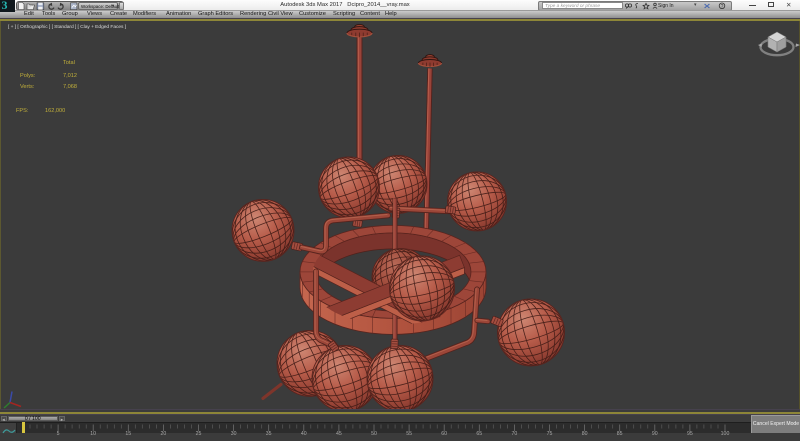  What do you see at coordinates (164, 433) in the screenshot?
I see `svg-text: 20` at bounding box center [164, 433].